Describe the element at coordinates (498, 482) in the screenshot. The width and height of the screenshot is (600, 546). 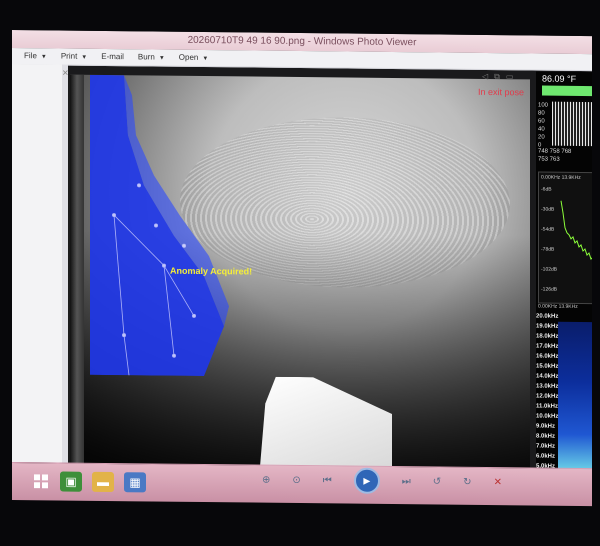
I see `delete-icon: ✕` at that location.